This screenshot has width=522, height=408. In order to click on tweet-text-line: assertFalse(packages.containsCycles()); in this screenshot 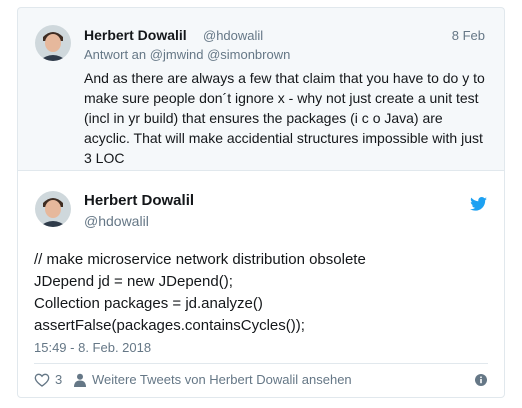, I will do `click(169, 325)`.